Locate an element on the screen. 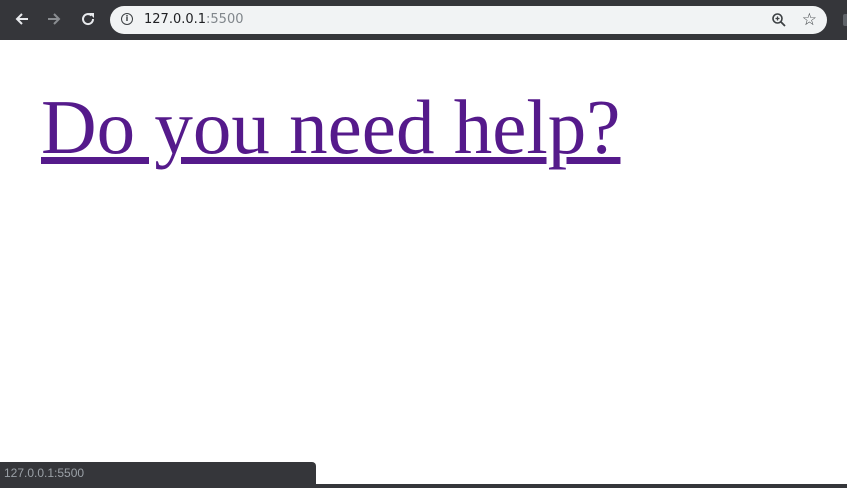 The image size is (847, 488). url-port: :5500 is located at coordinates (225, 19).